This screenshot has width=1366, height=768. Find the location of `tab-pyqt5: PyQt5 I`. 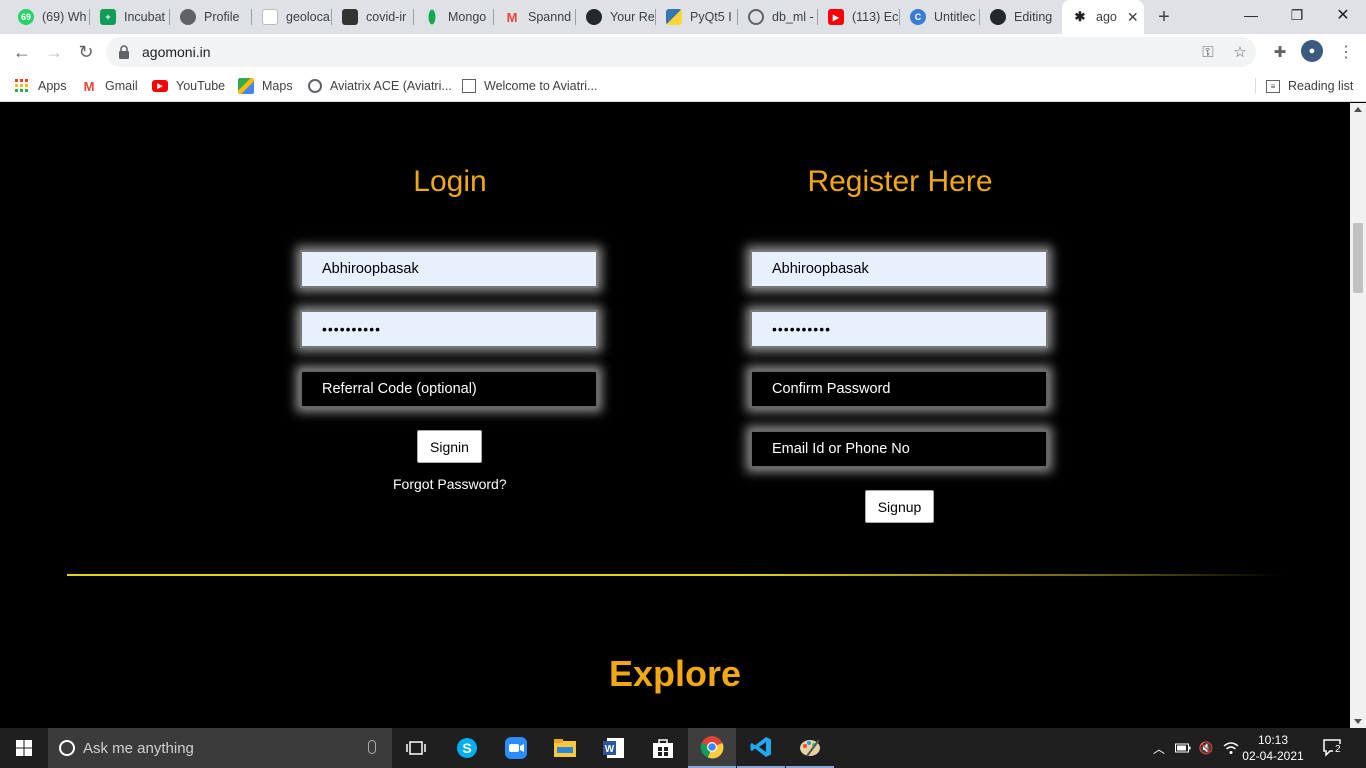

tab-pyqt5: PyQt5 I is located at coordinates (697, 17).